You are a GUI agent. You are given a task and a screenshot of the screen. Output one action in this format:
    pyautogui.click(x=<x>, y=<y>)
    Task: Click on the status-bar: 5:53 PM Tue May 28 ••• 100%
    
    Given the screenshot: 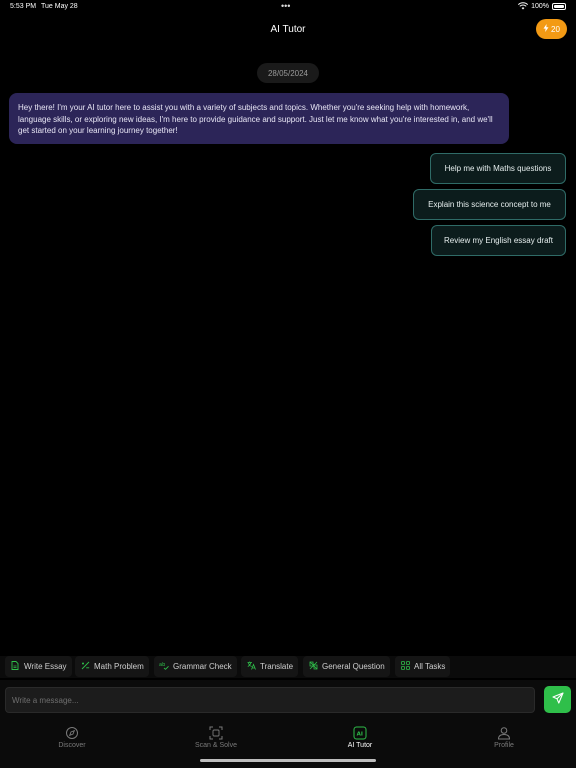 What is the action you would take?
    pyautogui.click(x=288, y=7)
    